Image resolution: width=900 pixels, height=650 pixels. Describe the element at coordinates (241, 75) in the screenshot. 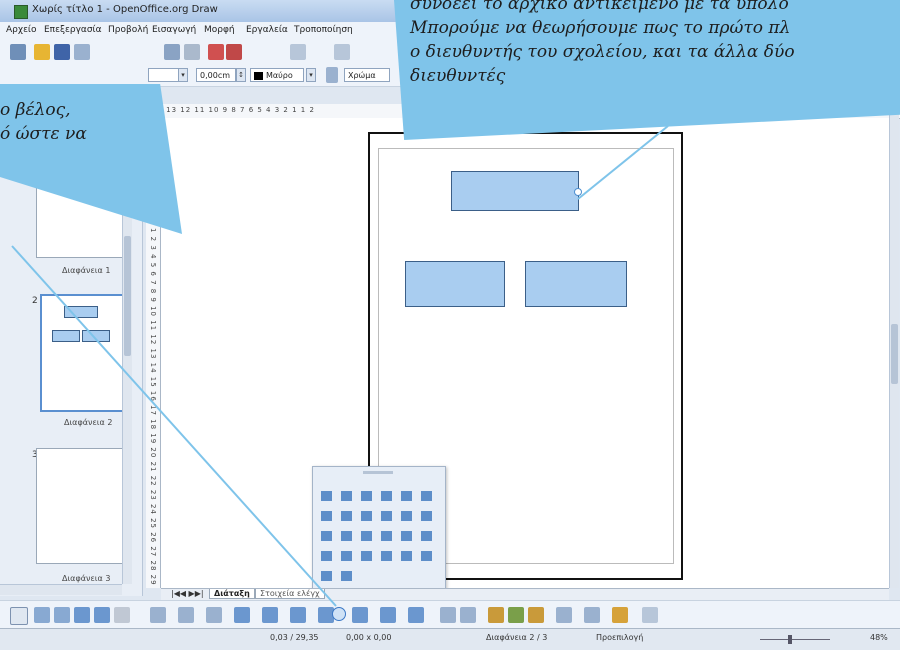

I see `stepper-icon: ↕` at that location.